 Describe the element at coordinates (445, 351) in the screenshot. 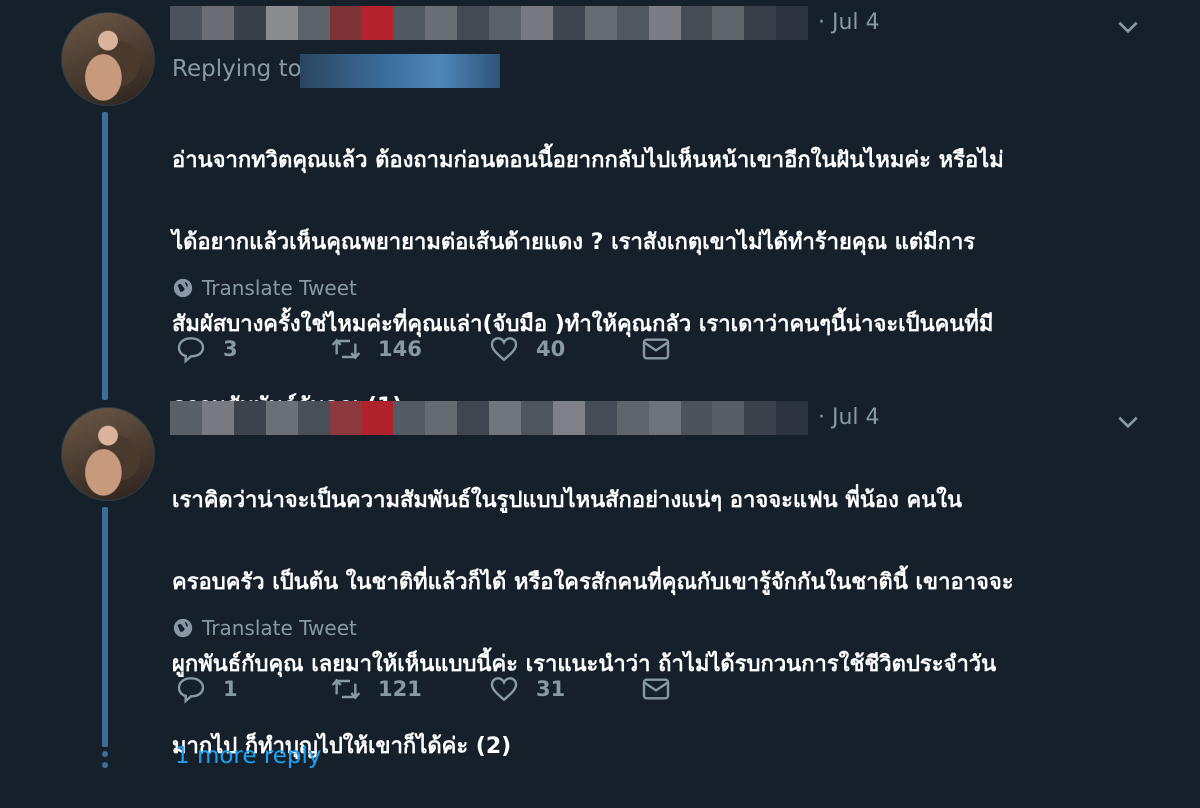

I see `tweet-actions: 3 146 40` at that location.